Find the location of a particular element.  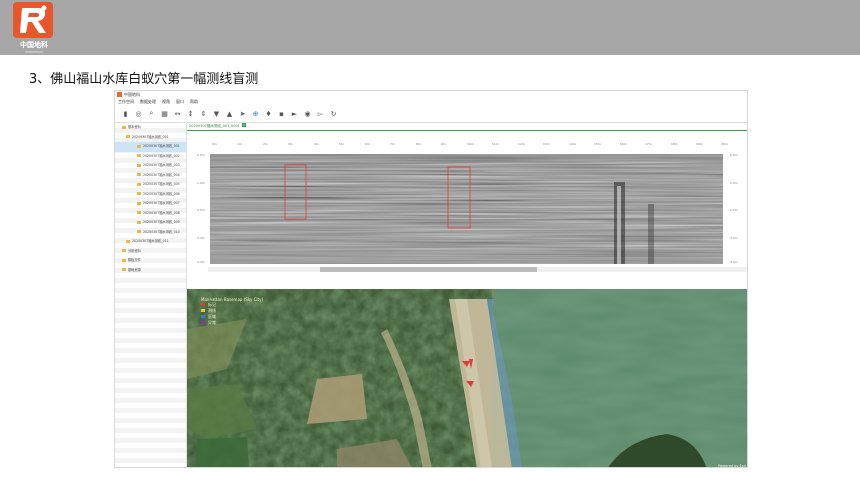

x-tick-label: 9m is located at coordinates (443, 144).